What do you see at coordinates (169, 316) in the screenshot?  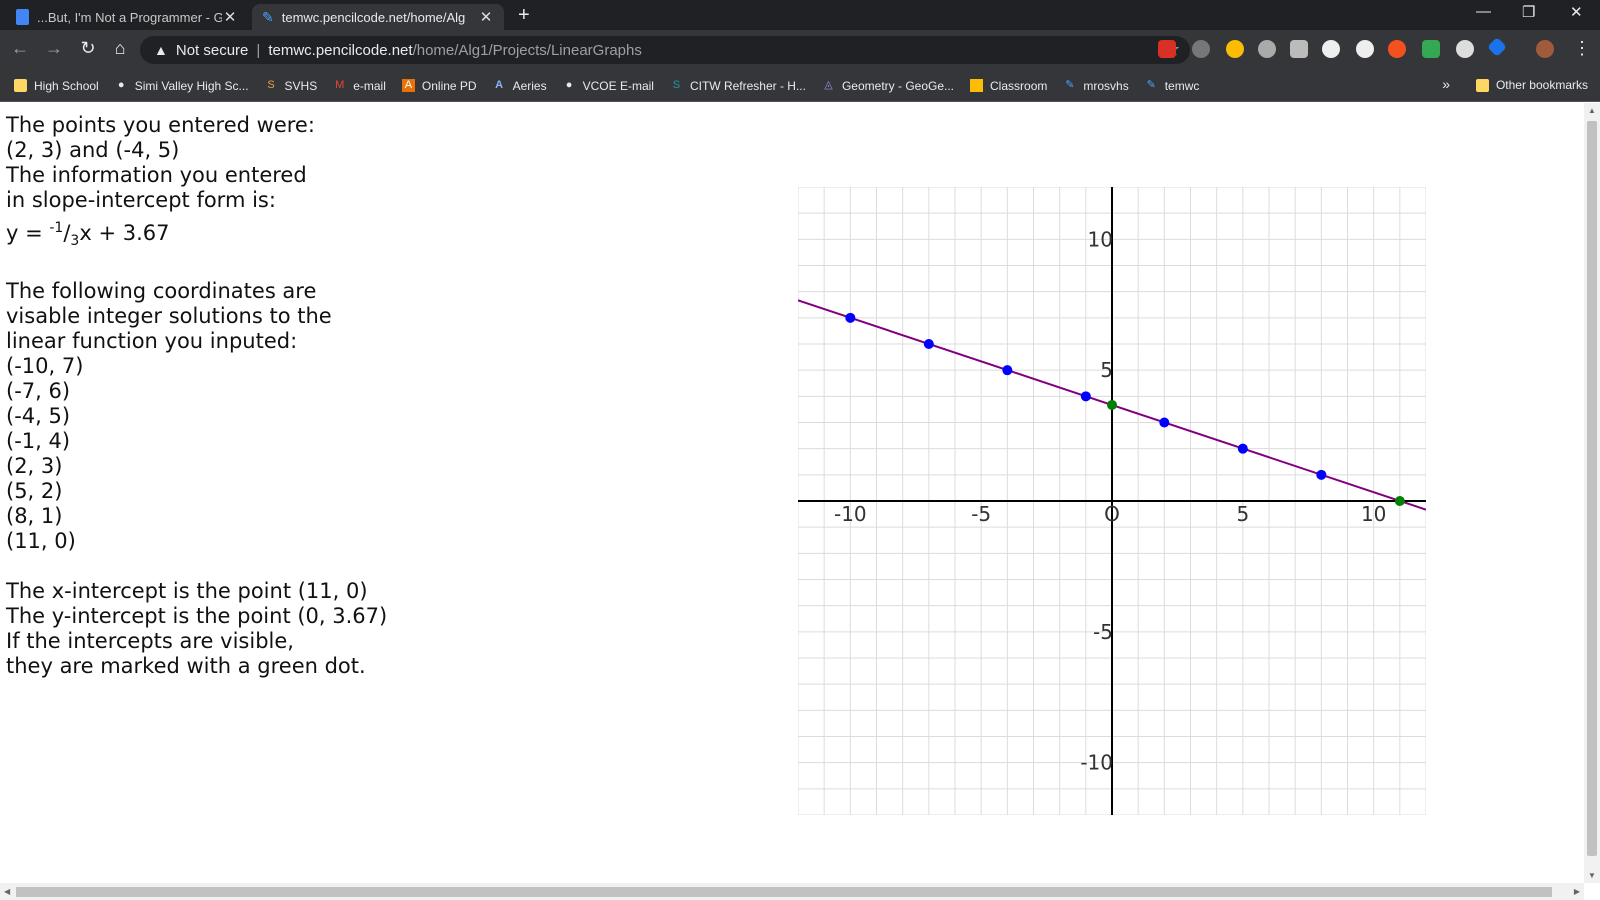 I see `text-line: visable integer solutions to the` at bounding box center [169, 316].